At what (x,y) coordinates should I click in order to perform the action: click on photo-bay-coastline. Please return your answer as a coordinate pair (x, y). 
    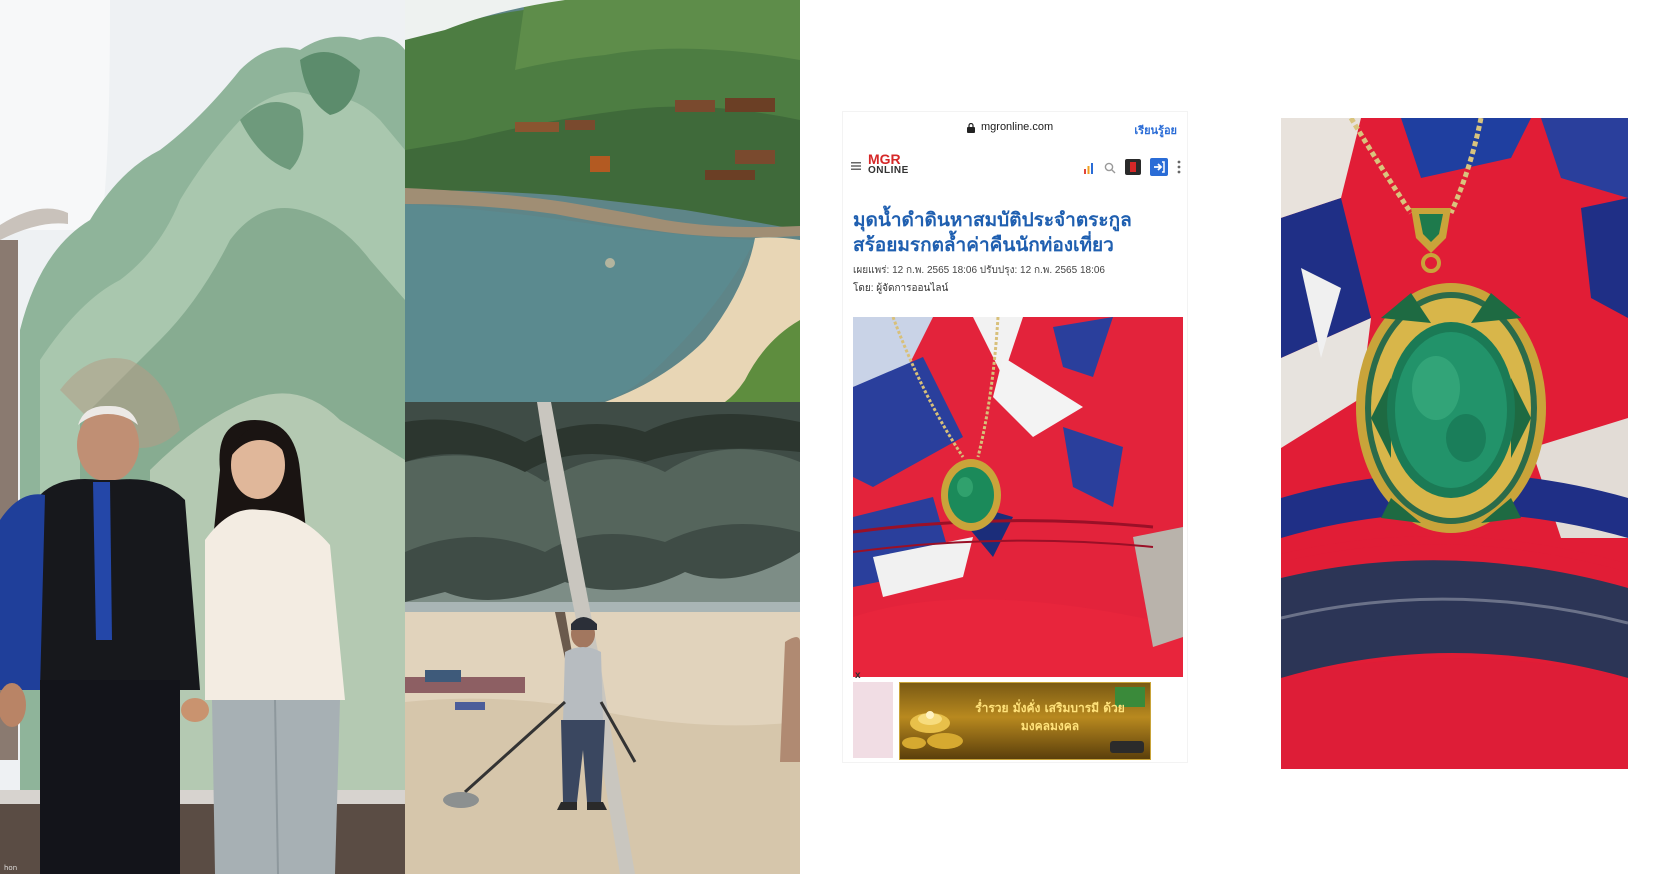
    Looking at the image, I should click on (602, 201).